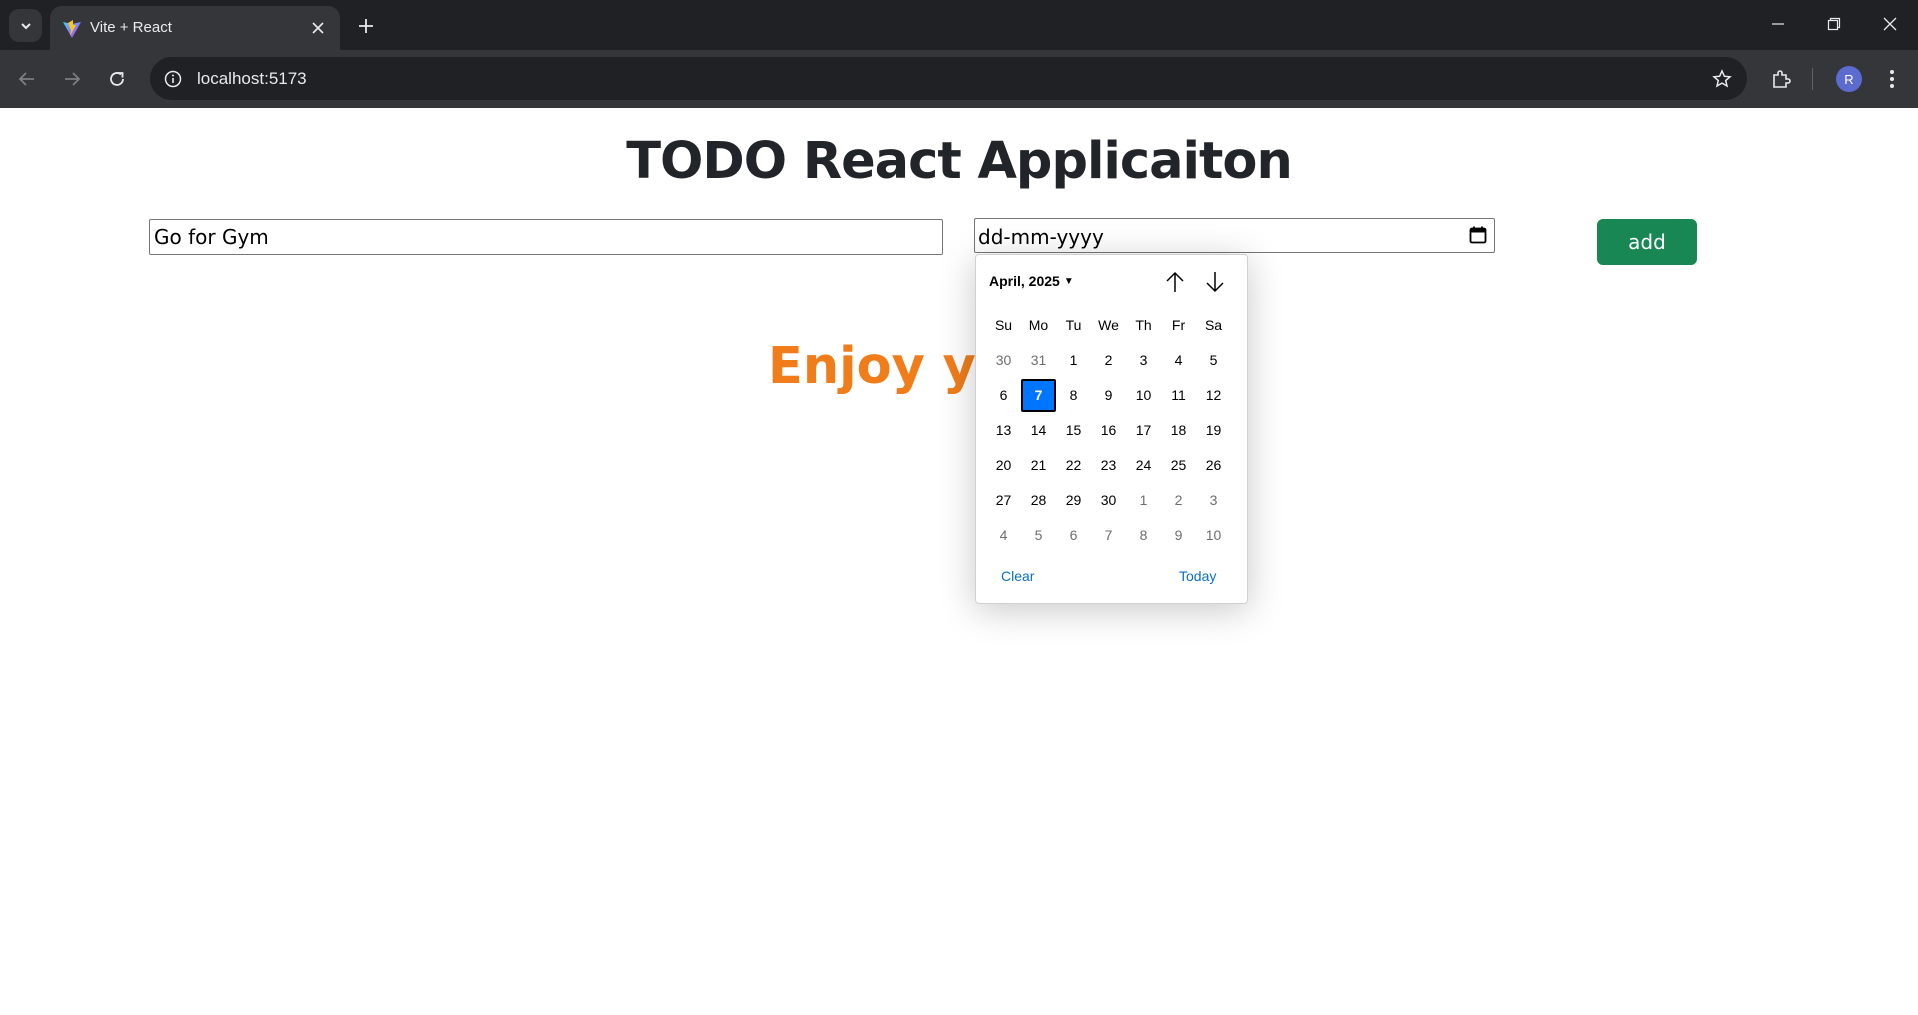 This screenshot has height=1015, width=1918. Describe the element at coordinates (1234, 235) in the screenshot. I see `todo-date-input: dd-mm-yyyy` at that location.